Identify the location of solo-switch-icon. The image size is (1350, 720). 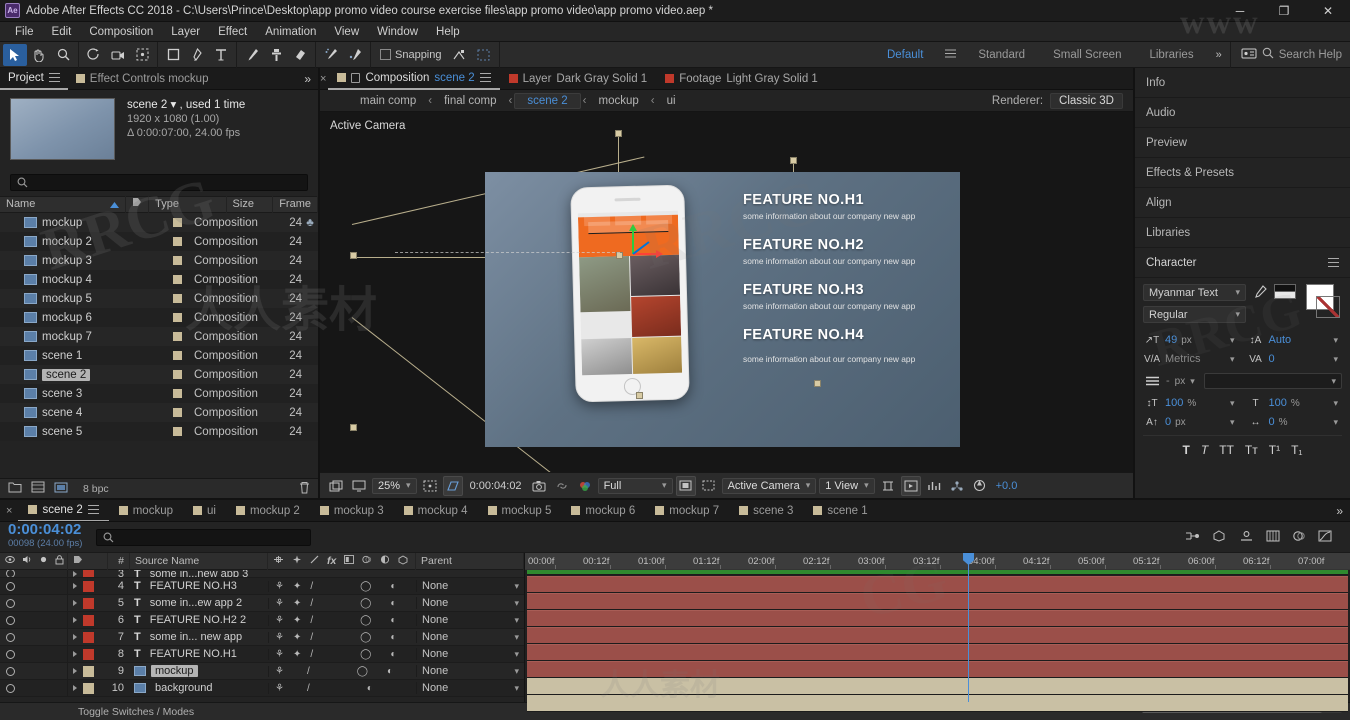
(43, 561).